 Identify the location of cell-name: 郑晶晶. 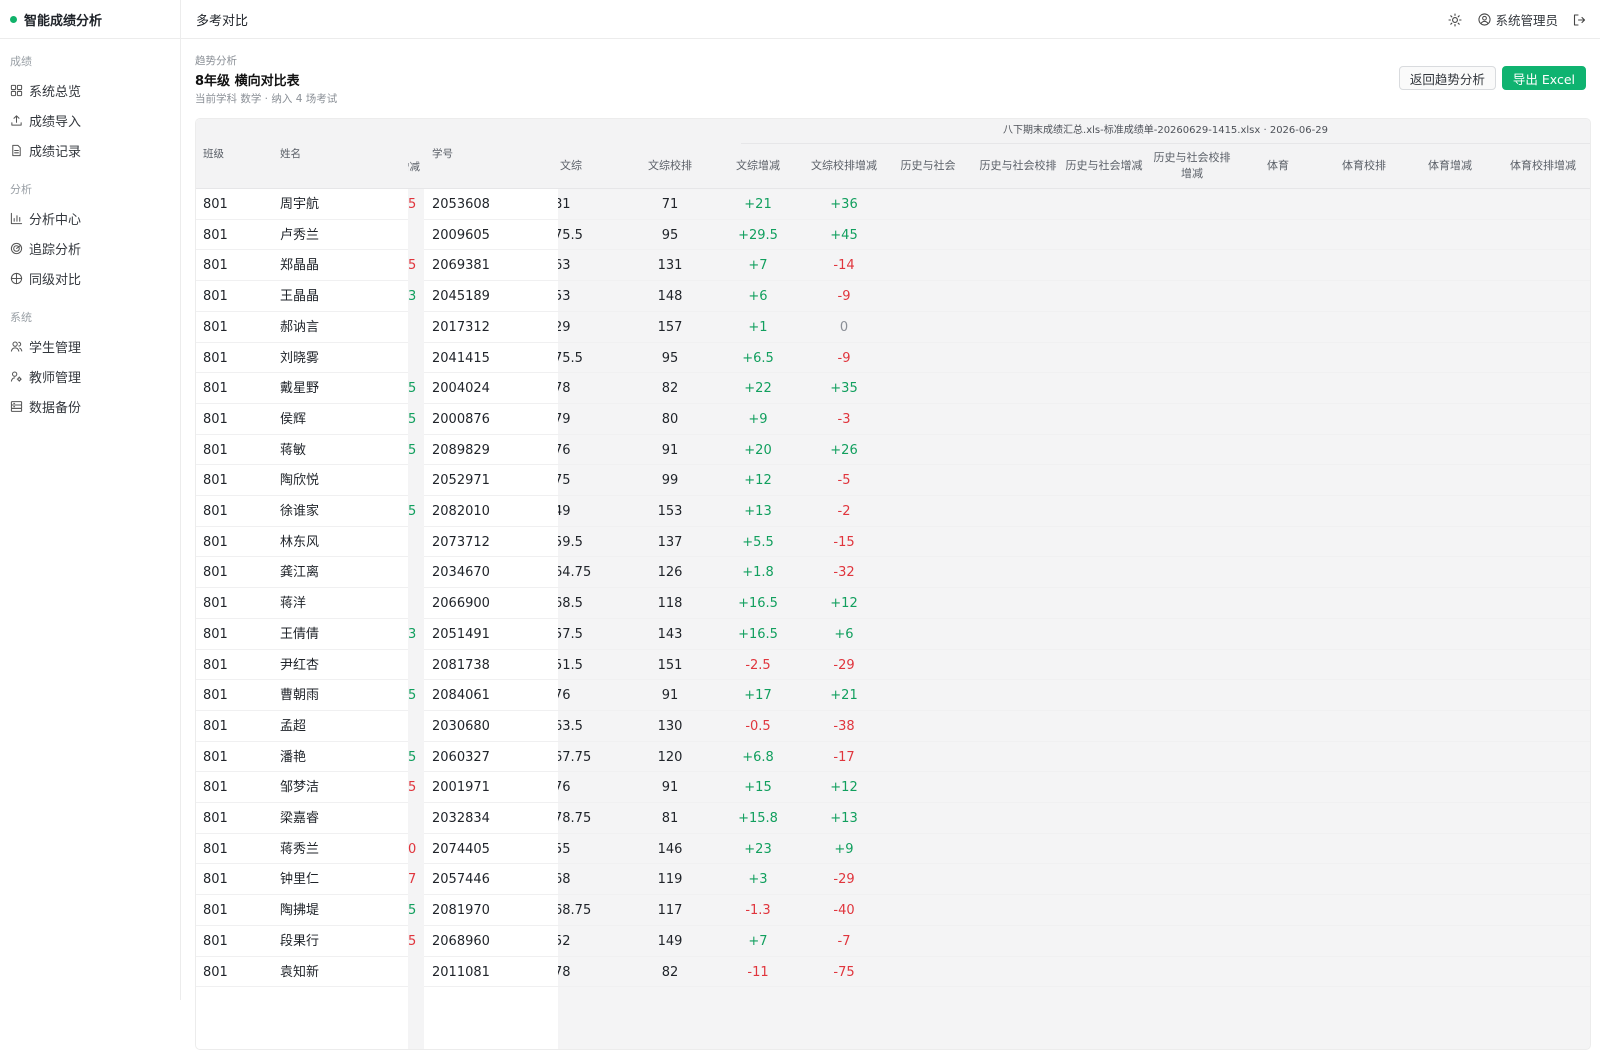
(299, 265).